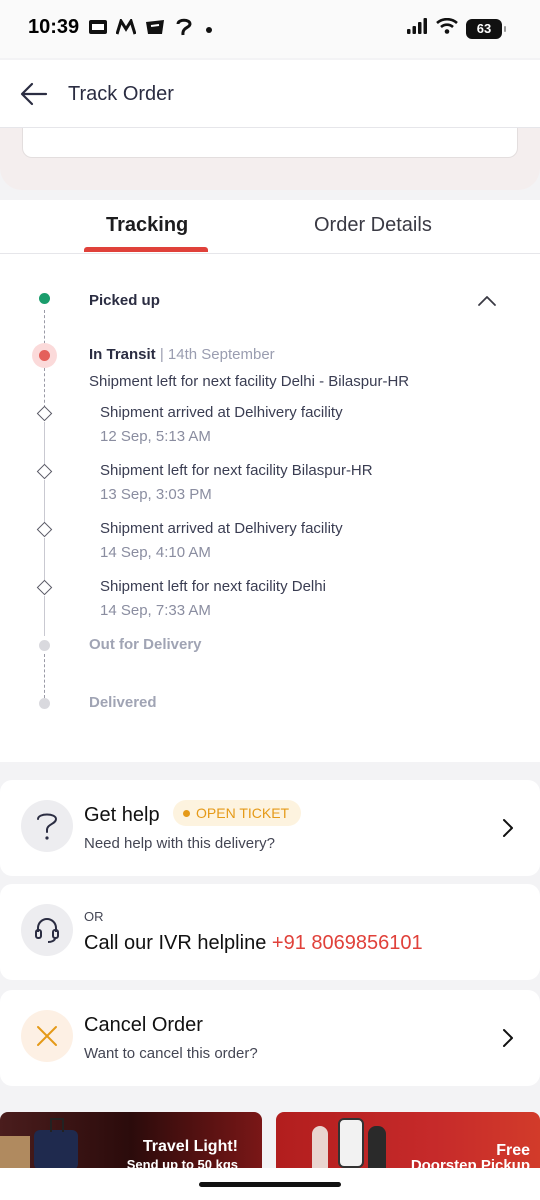  What do you see at coordinates (44, 355) in the screenshot?
I see `in-transit-dot` at bounding box center [44, 355].